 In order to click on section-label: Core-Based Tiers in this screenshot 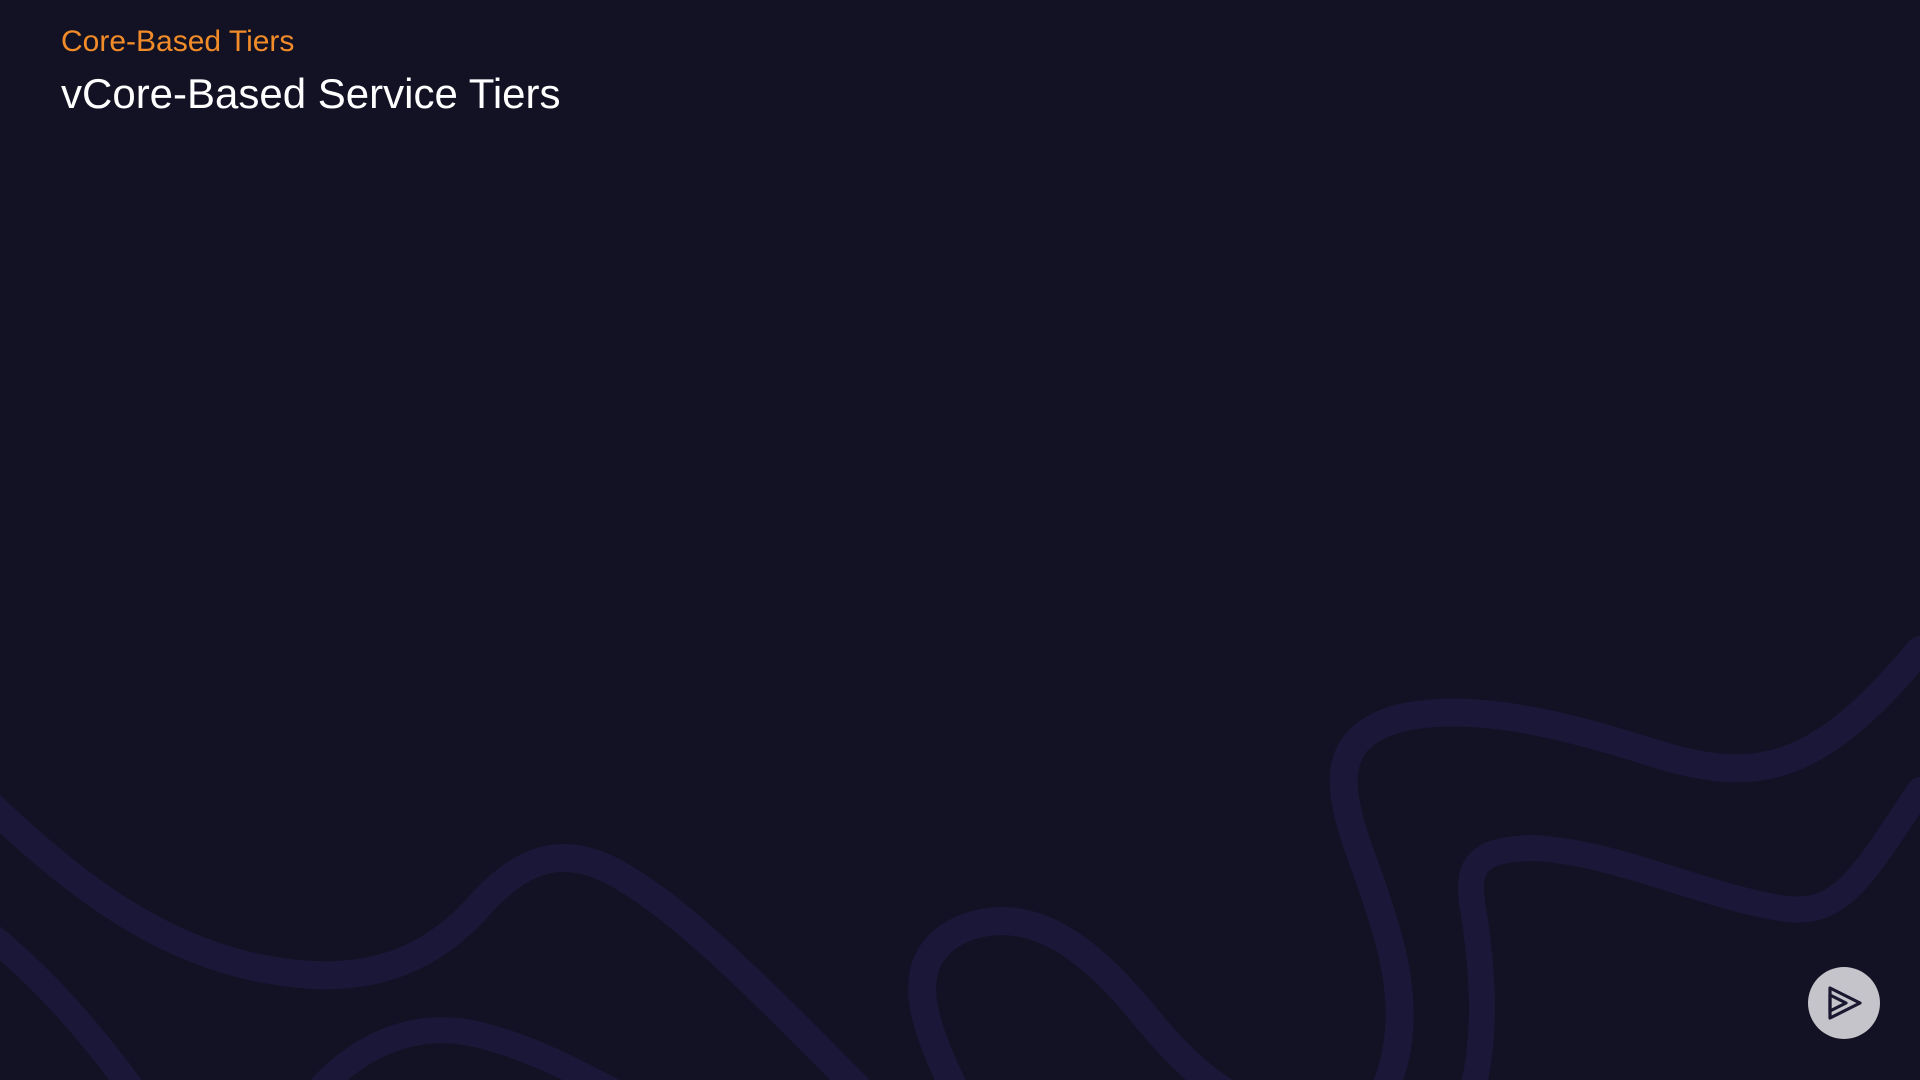, I will do `click(178, 41)`.